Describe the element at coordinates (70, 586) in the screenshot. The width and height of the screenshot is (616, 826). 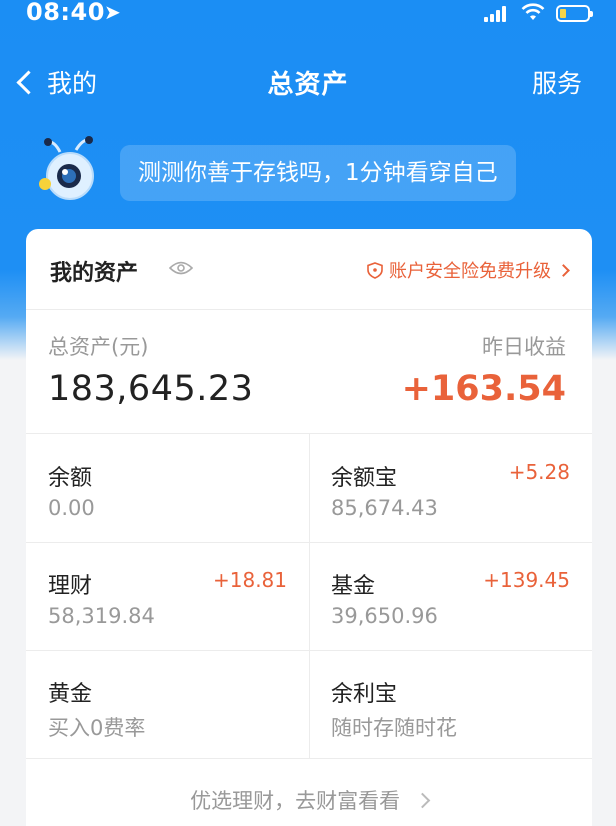
I see `asset-name: 理财` at that location.